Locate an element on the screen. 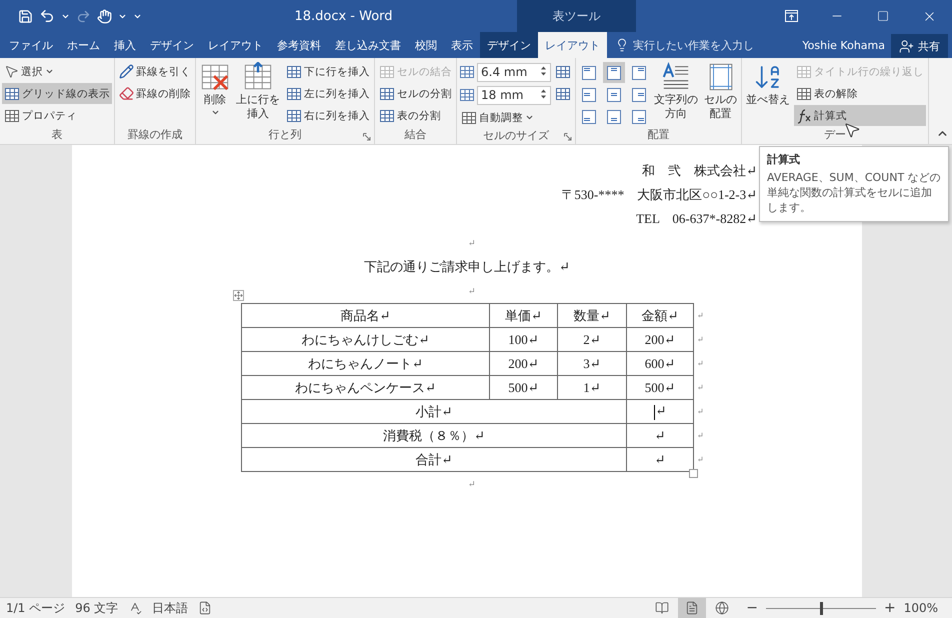  group-label: 罫線の作成 is located at coordinates (155, 135).